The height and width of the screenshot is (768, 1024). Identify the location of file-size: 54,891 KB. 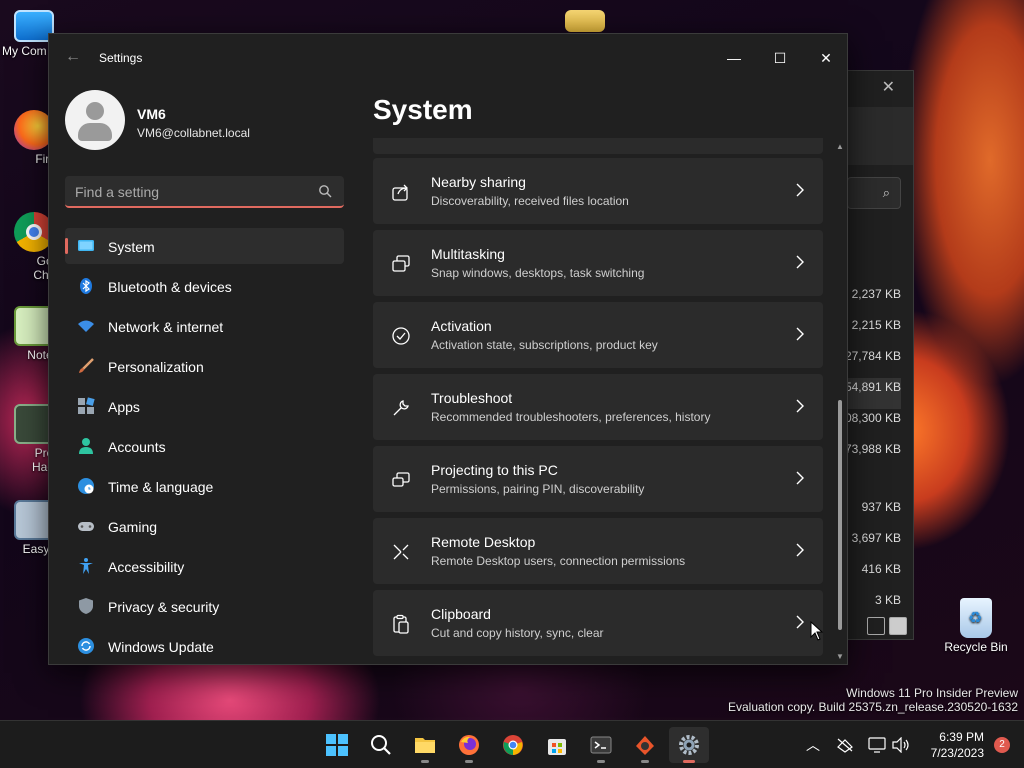
(872, 393).